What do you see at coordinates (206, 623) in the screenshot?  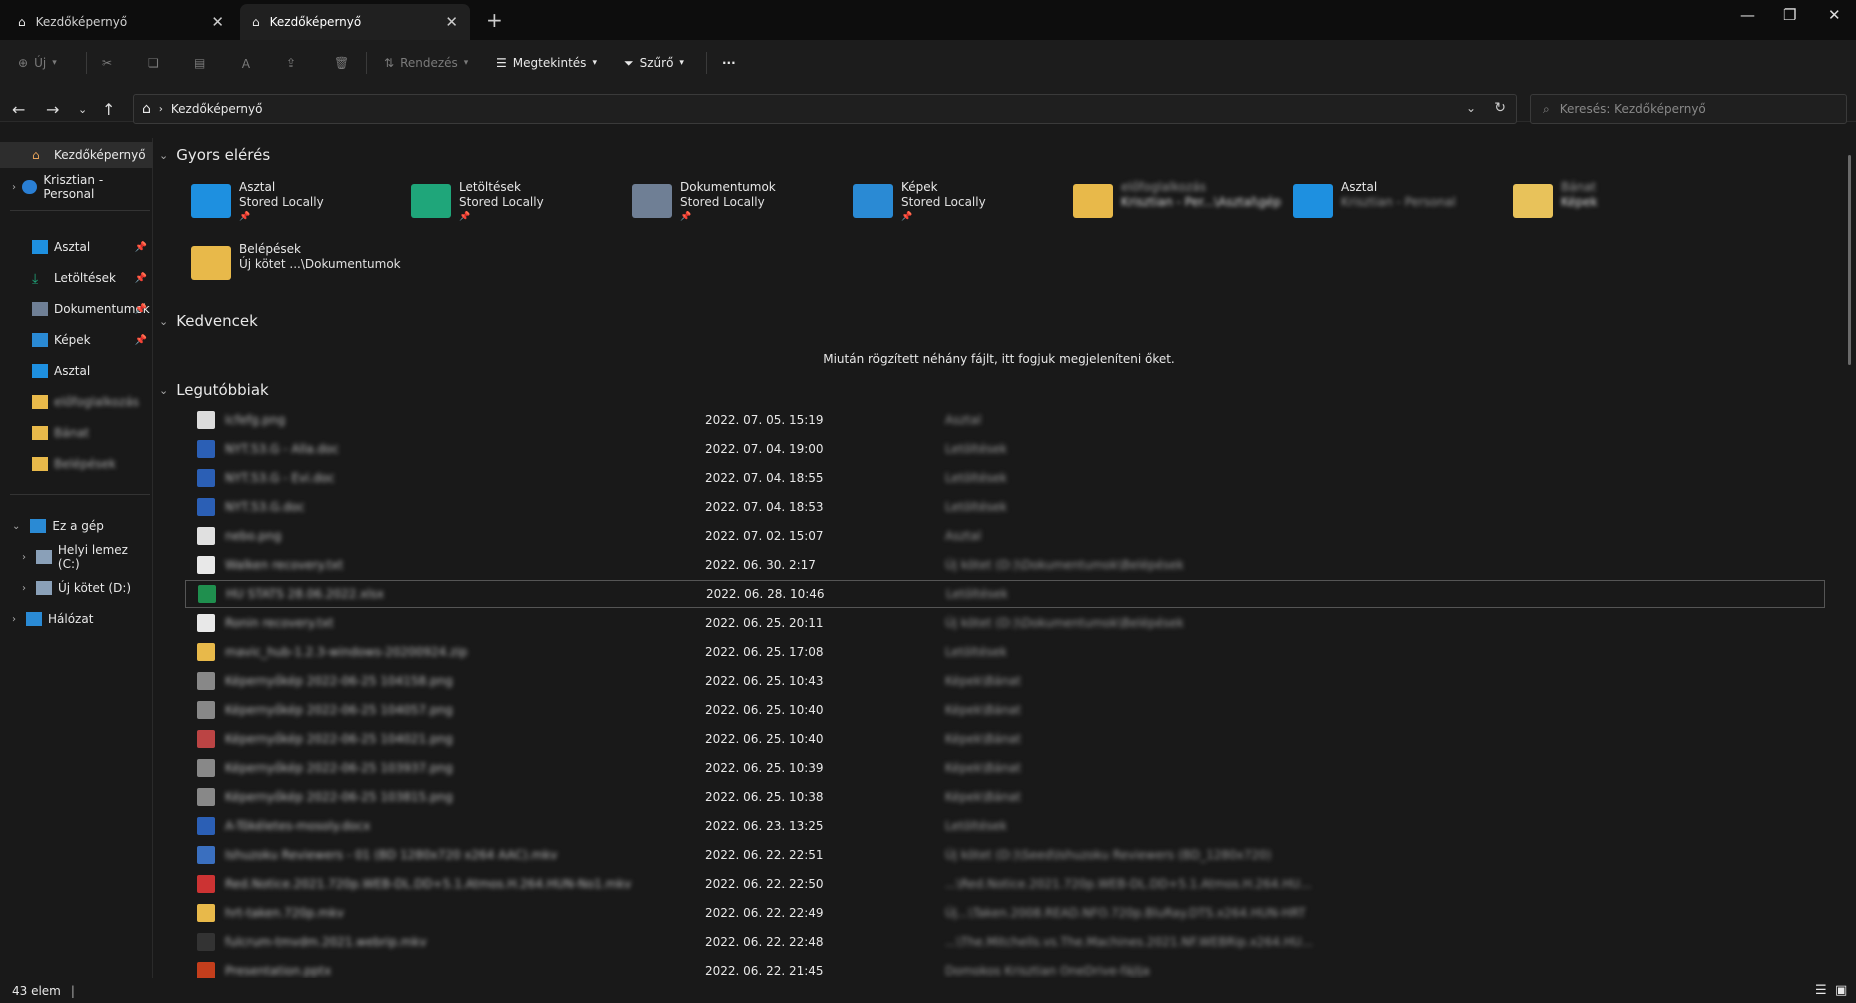 I see `file-icon` at bounding box center [206, 623].